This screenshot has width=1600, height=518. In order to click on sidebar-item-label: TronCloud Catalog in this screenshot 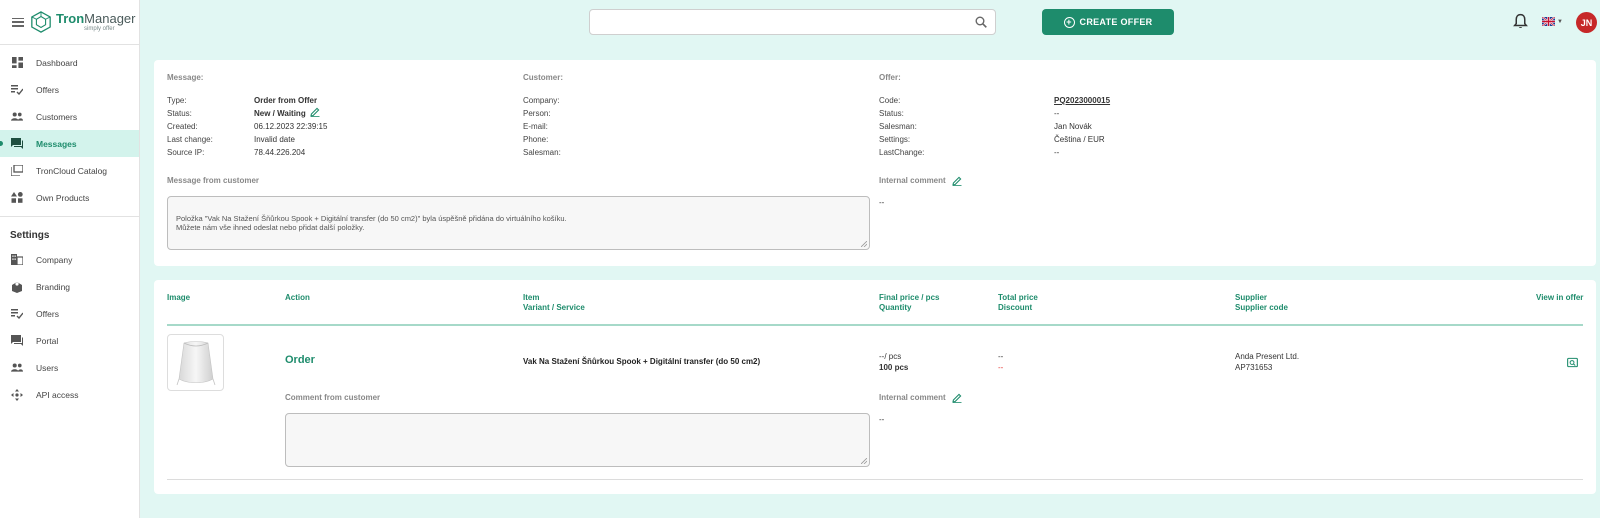, I will do `click(72, 170)`.